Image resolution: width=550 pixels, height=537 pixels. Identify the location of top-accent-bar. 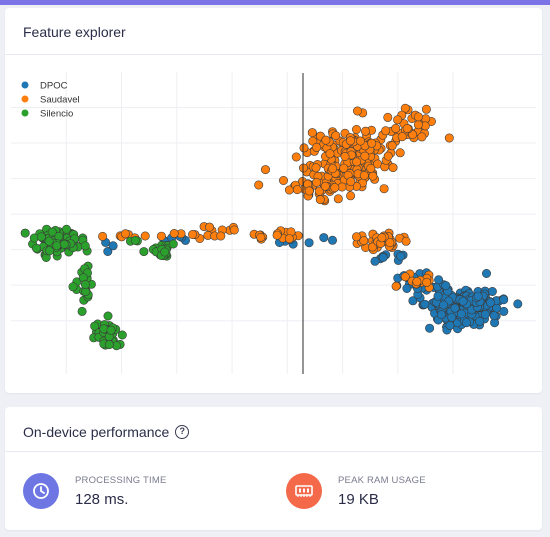
(275, 2).